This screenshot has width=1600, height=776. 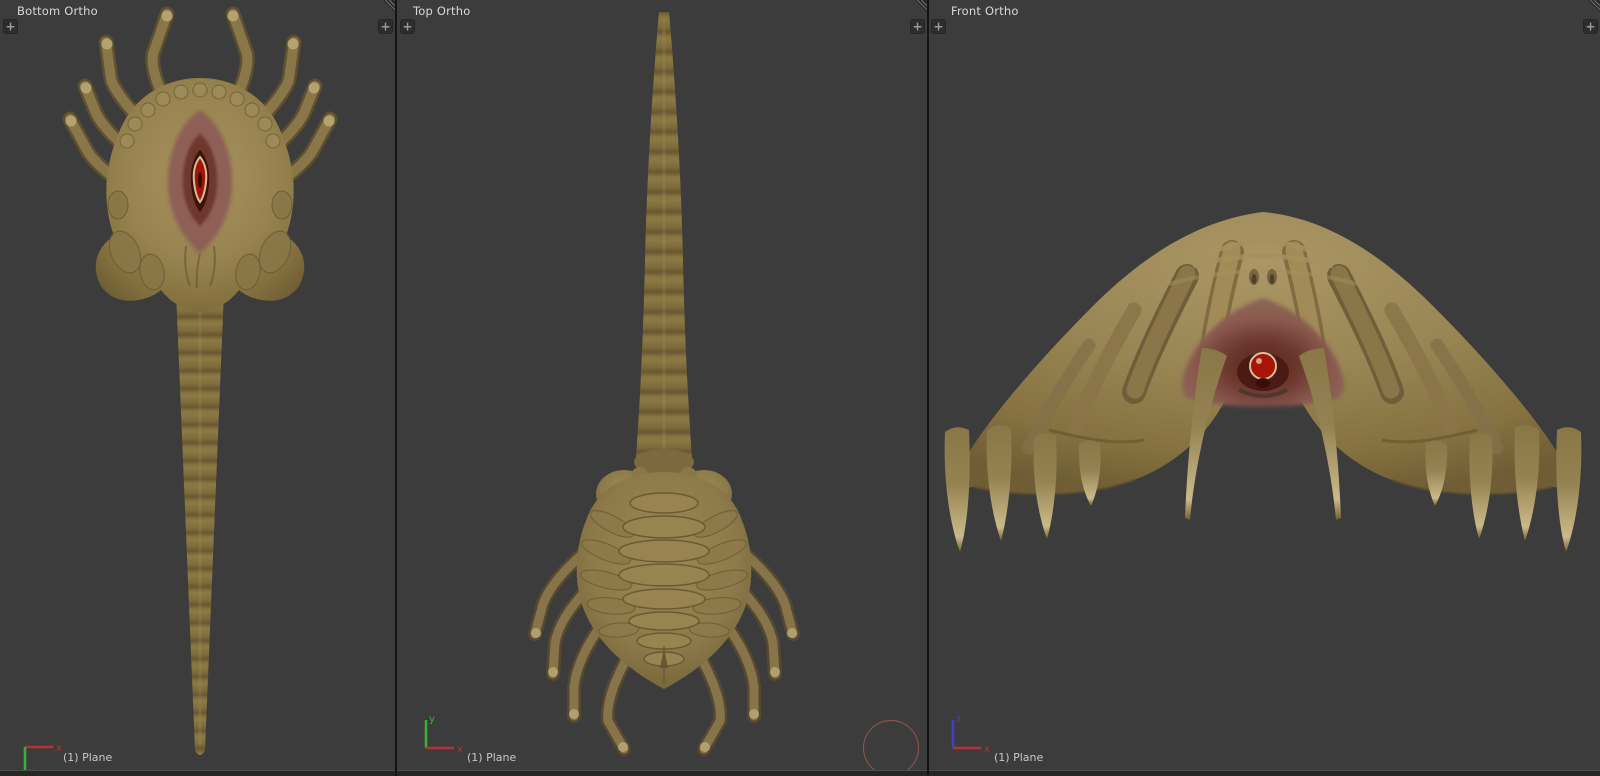 I want to click on axis-gizmo: z x, so click(x=970, y=734).